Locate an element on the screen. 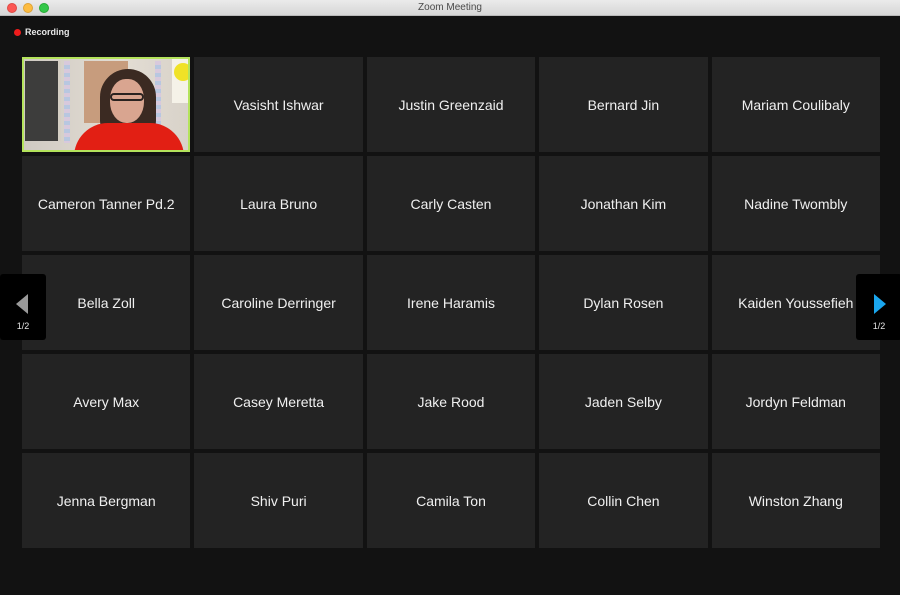  participant-tile: Kaiden Youssefieh is located at coordinates (795, 302).